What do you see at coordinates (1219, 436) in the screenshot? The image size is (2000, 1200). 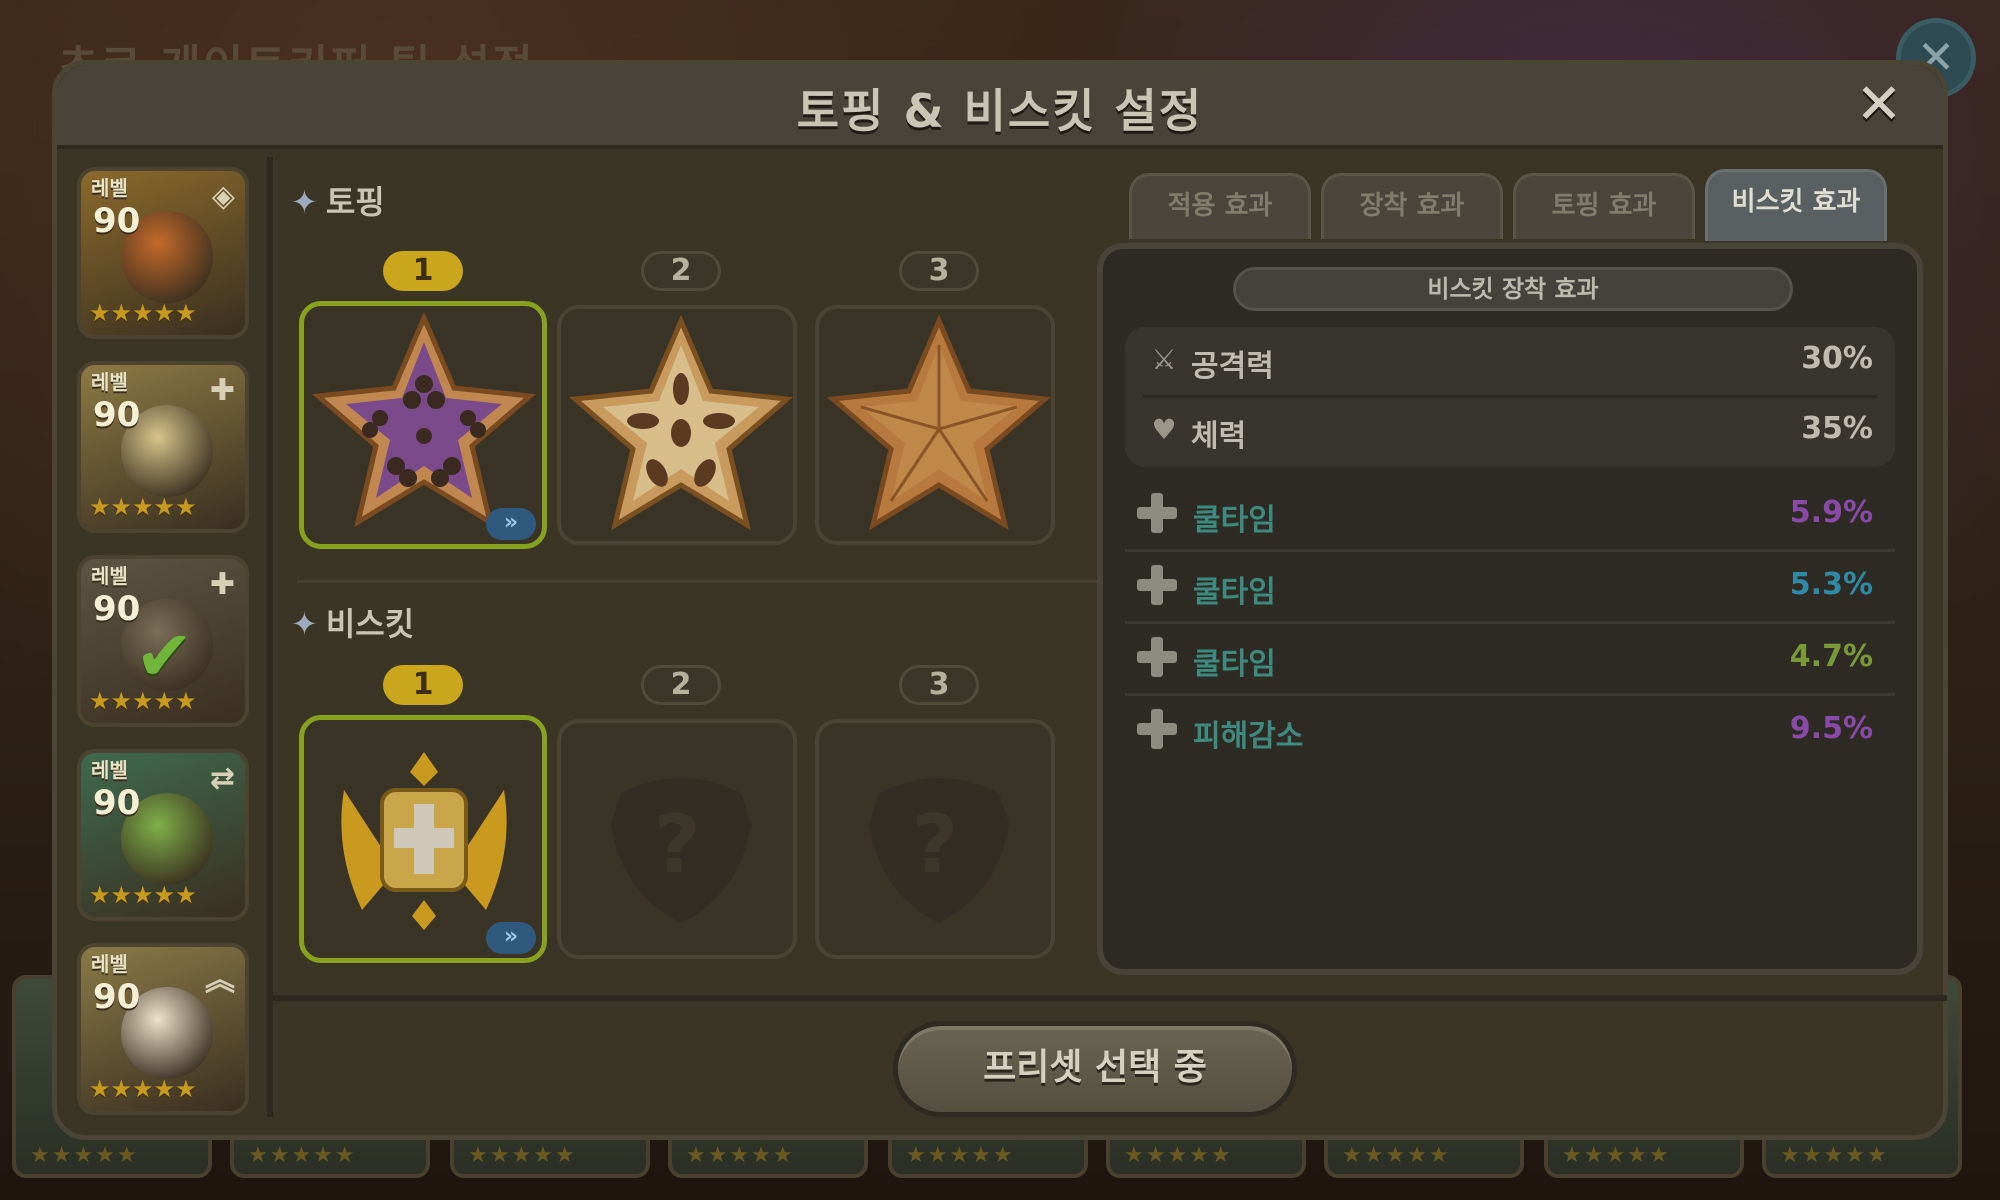 I see `stat-name: 체력` at bounding box center [1219, 436].